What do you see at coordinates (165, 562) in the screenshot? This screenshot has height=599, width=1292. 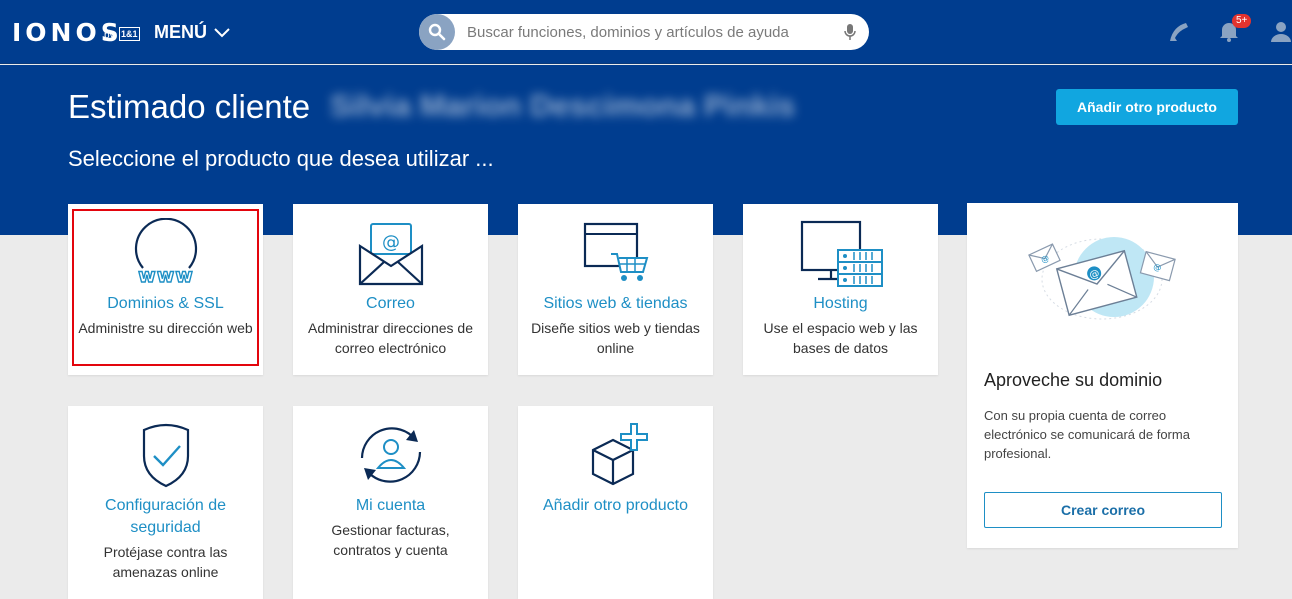 I see `card-description: Protéjase contra las amenazas online` at bounding box center [165, 562].